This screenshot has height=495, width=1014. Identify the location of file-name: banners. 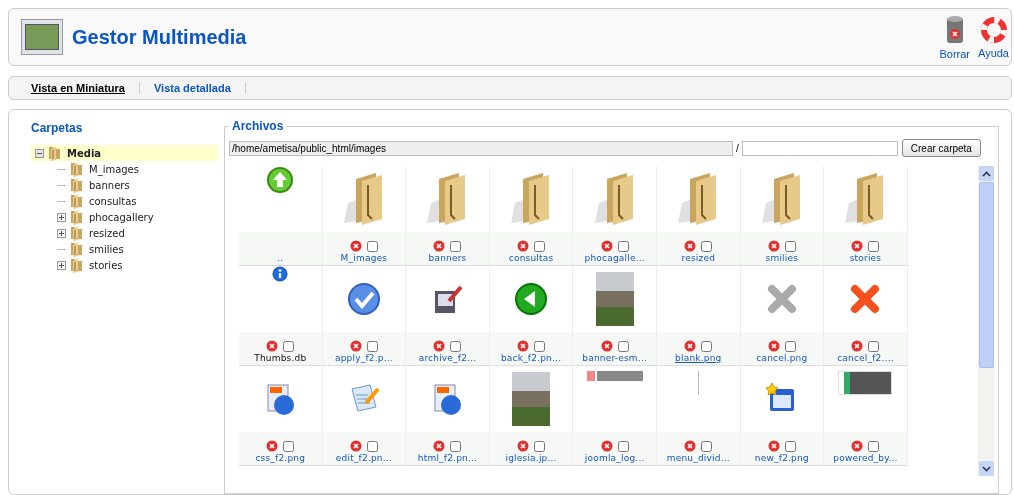
(447, 258).